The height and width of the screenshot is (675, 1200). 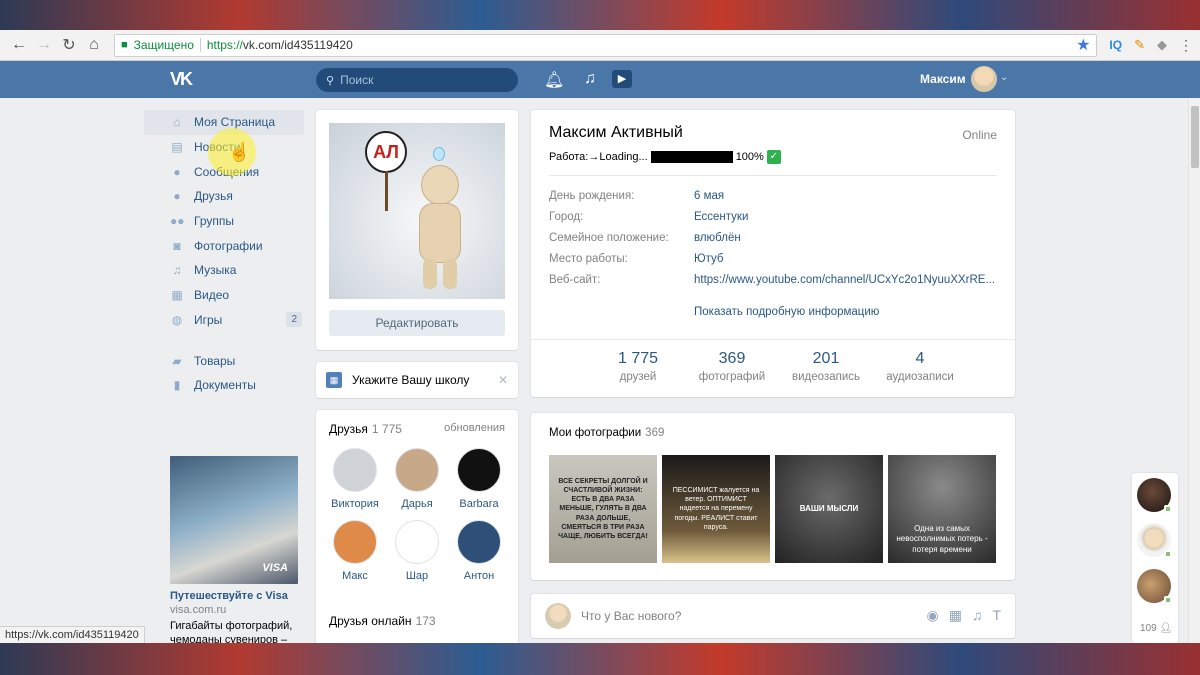 What do you see at coordinates (503, 380) in the screenshot?
I see `close-icon: ✕` at bounding box center [503, 380].